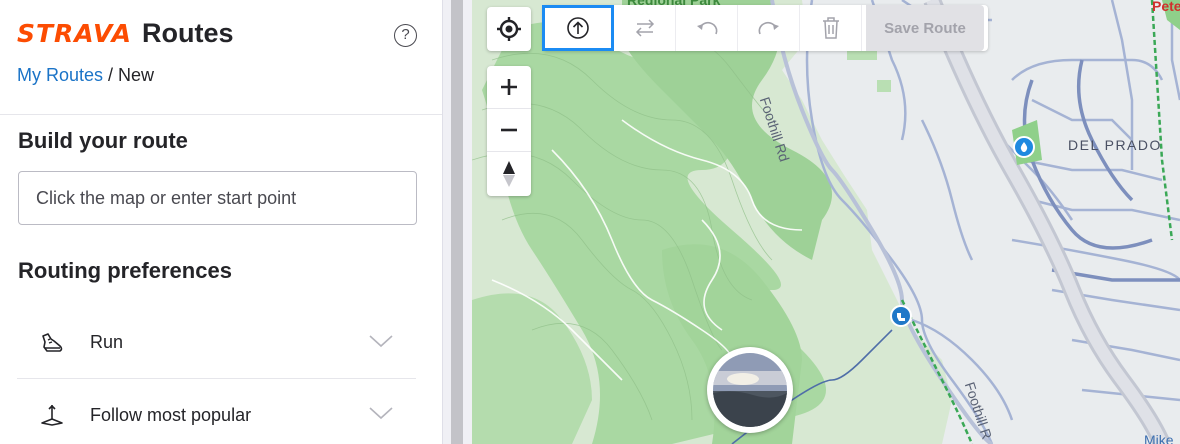 This screenshot has height=444, width=1180. I want to click on product-name: Routes, so click(187, 33).